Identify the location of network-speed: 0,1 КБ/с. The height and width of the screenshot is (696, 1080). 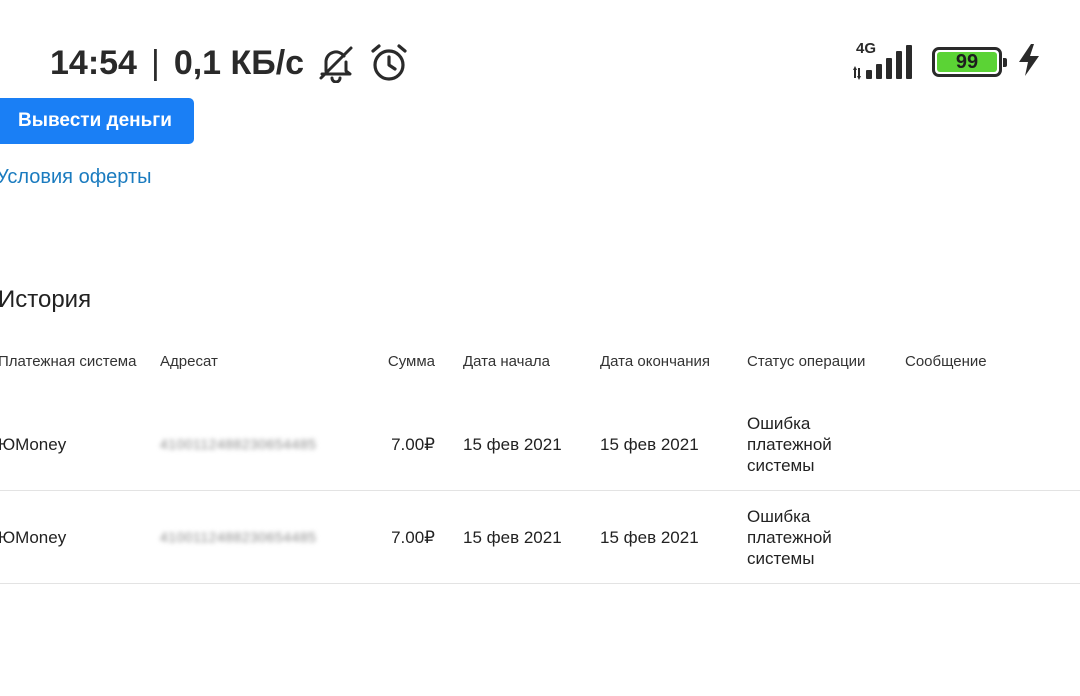
(239, 62).